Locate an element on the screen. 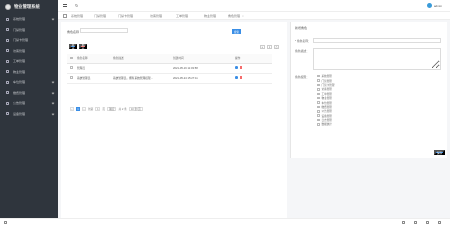 The height and width of the screenshot is (240, 450). device-icon is located at coordinates (7, 114).